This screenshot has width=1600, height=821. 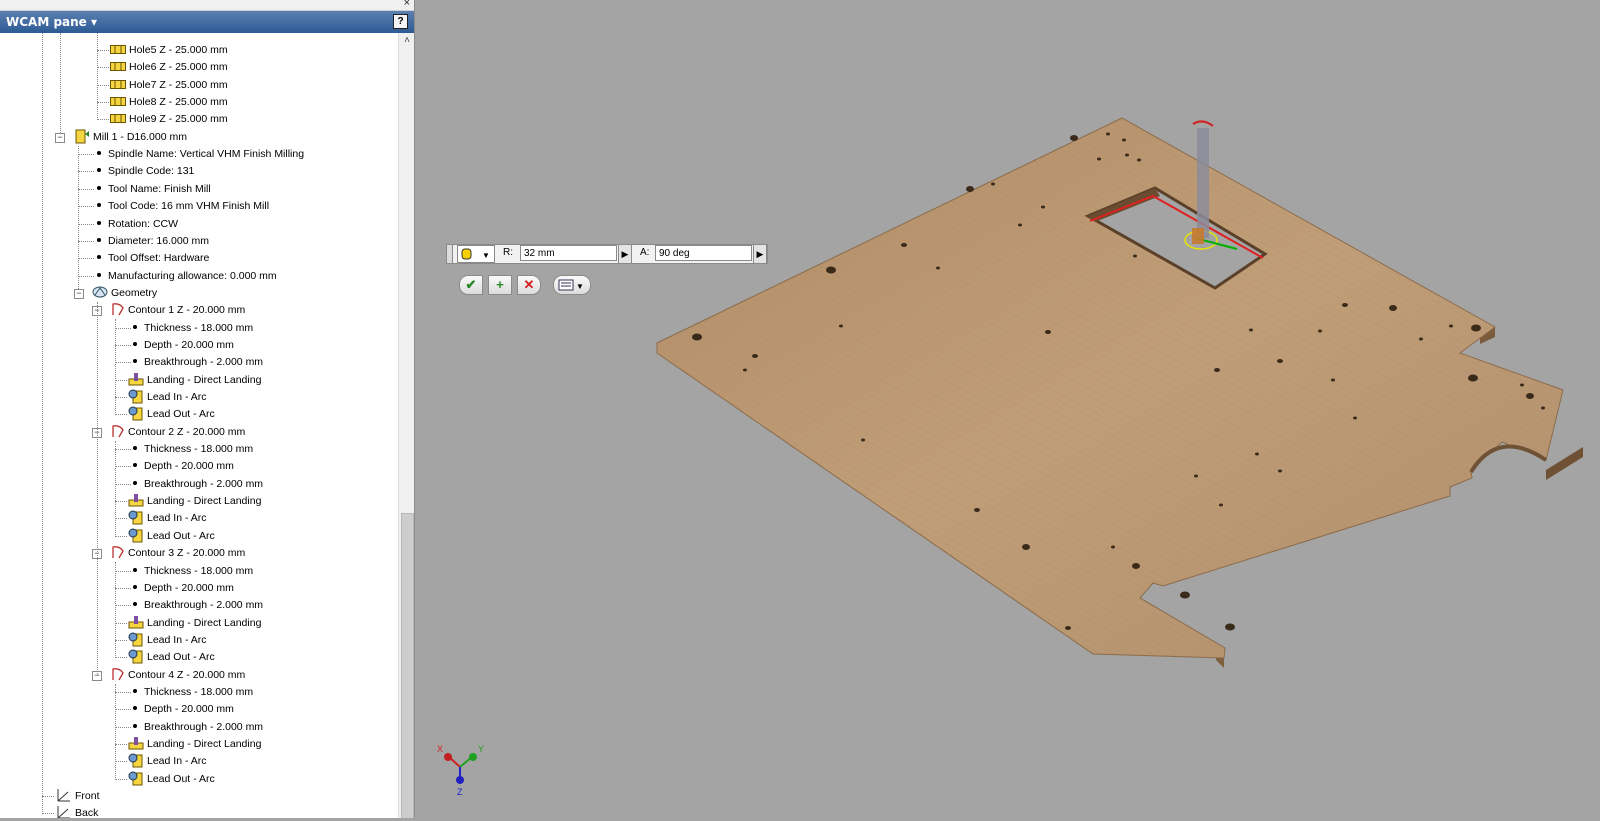 I want to click on hole-item: Hole9 Z - 25.000 mm, so click(x=169, y=119).